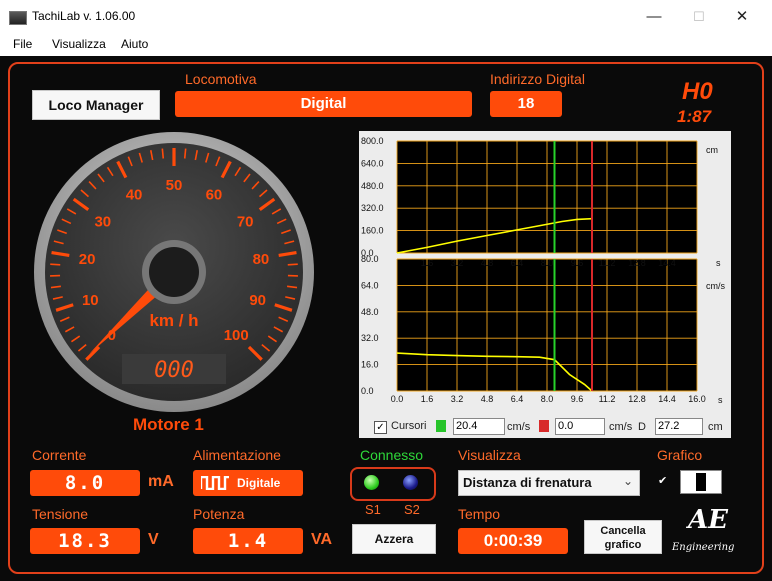 The image size is (772, 581). What do you see at coordinates (712, 150) in the screenshot?
I see `chart-top-y-unit: cm` at bounding box center [712, 150].